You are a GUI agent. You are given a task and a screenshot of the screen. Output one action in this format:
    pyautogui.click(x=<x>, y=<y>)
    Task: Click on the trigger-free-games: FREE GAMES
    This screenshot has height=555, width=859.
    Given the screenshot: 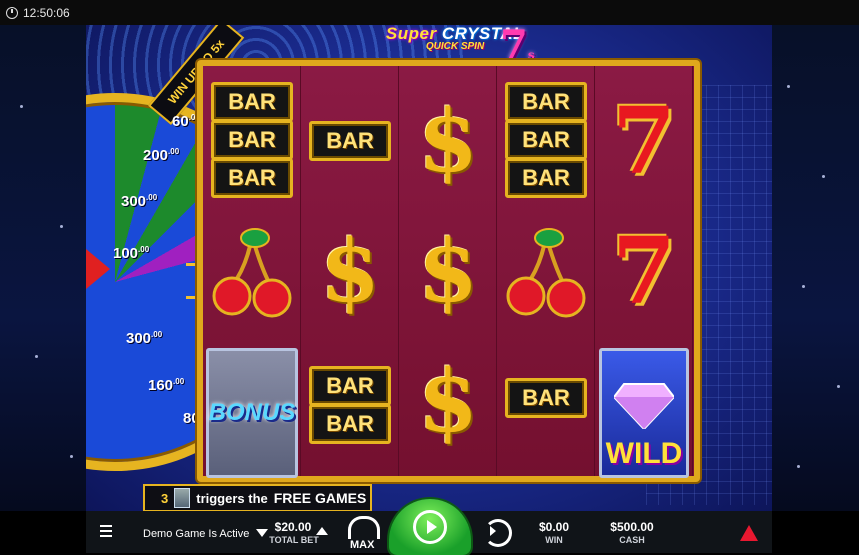 What is the action you would take?
    pyautogui.click(x=320, y=498)
    